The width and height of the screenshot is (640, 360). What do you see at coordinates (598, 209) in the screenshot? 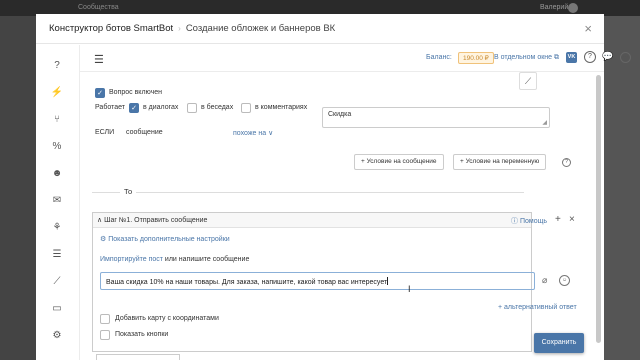
I see `scrollbar` at bounding box center [598, 209].